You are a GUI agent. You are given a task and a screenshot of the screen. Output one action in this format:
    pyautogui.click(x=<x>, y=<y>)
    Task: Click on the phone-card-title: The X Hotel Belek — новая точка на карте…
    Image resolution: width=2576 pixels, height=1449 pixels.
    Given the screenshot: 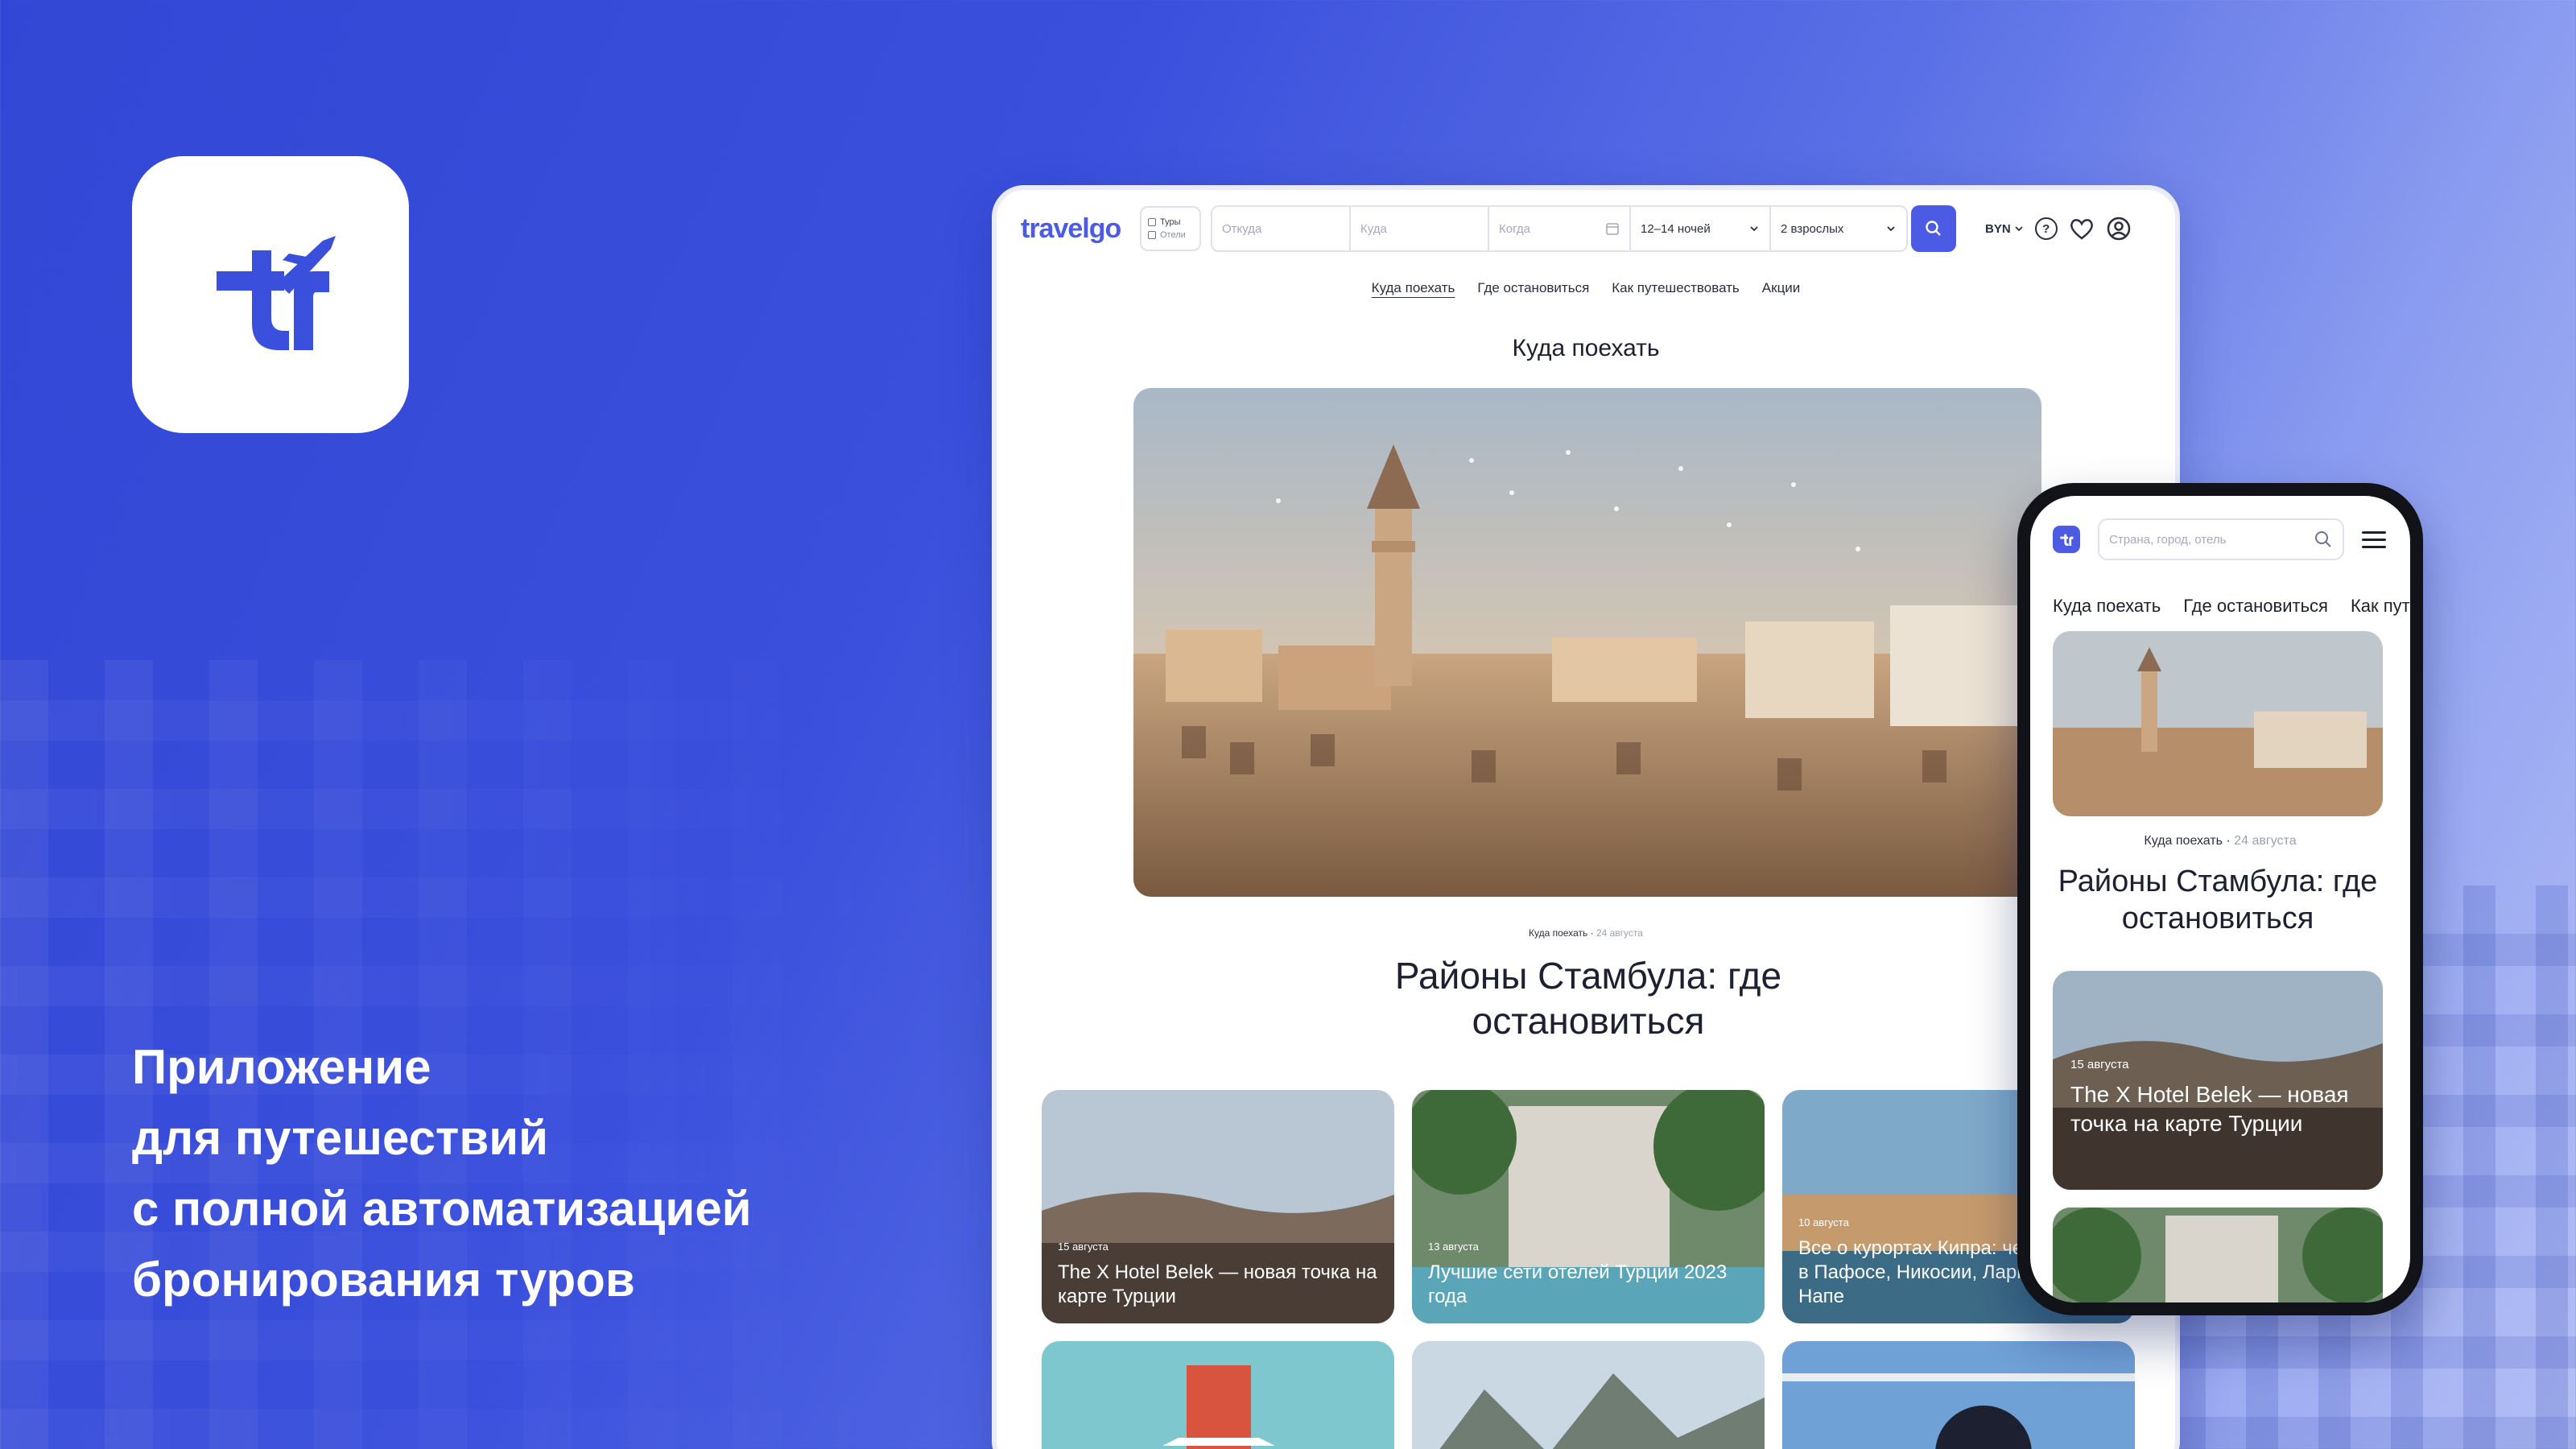 What is the action you would take?
    pyautogui.click(x=2209, y=1109)
    